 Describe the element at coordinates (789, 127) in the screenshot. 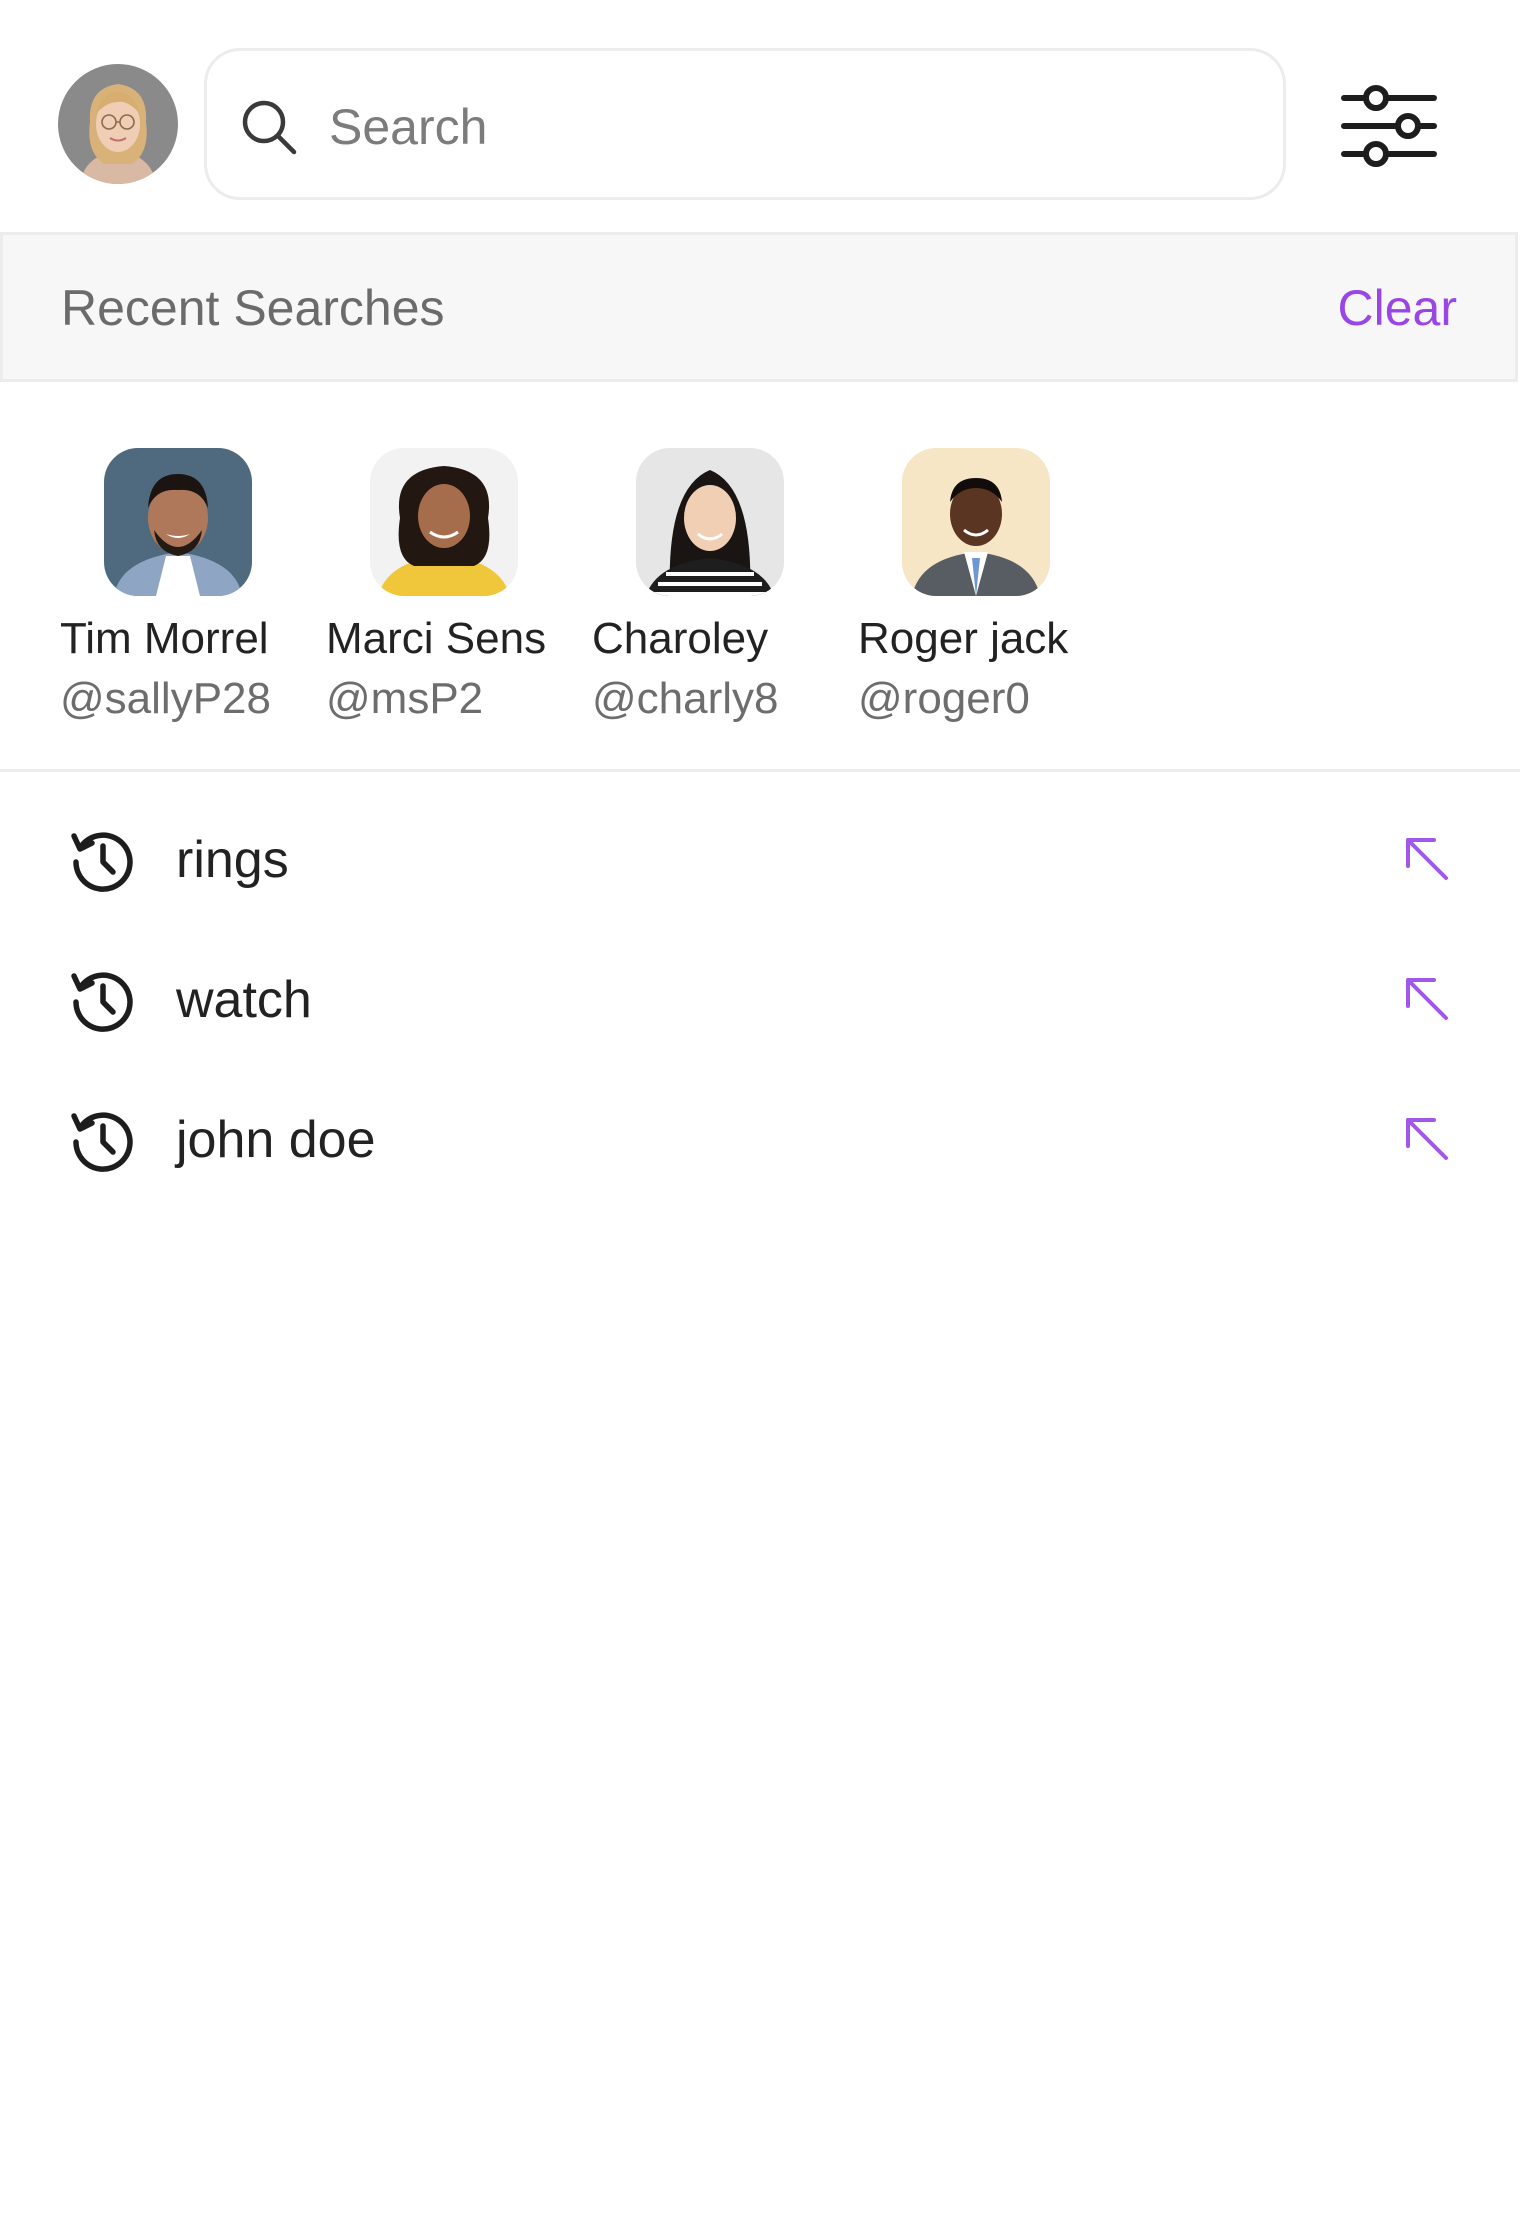

I see `search-input` at that location.